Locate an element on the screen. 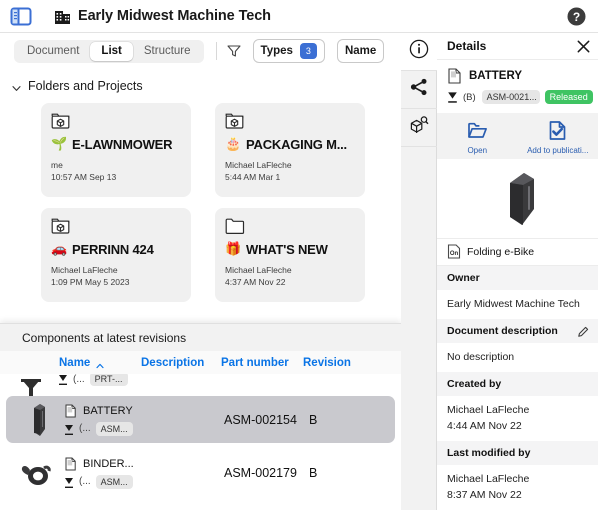 The height and width of the screenshot is (510, 598). row-part-number: ASM-002179 is located at coordinates (260, 472).